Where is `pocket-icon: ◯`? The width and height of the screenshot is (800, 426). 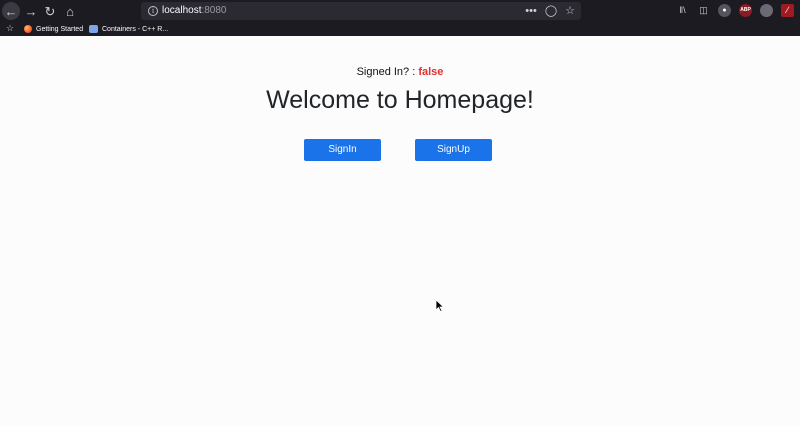
pocket-icon: ◯ is located at coordinates (551, 11).